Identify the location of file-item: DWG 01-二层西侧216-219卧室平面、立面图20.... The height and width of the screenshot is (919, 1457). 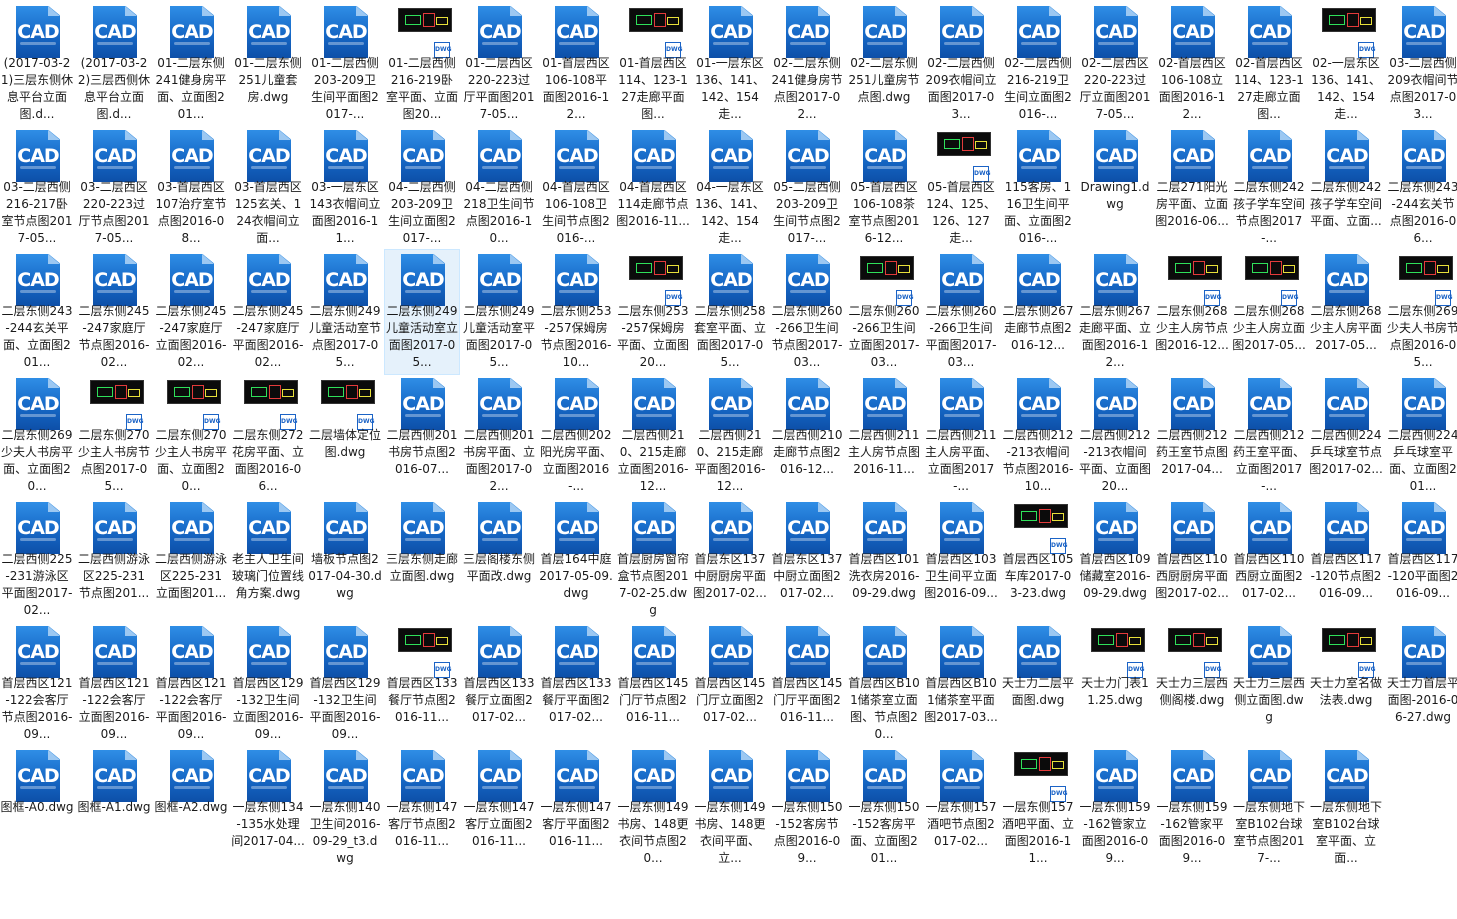
(422, 64).